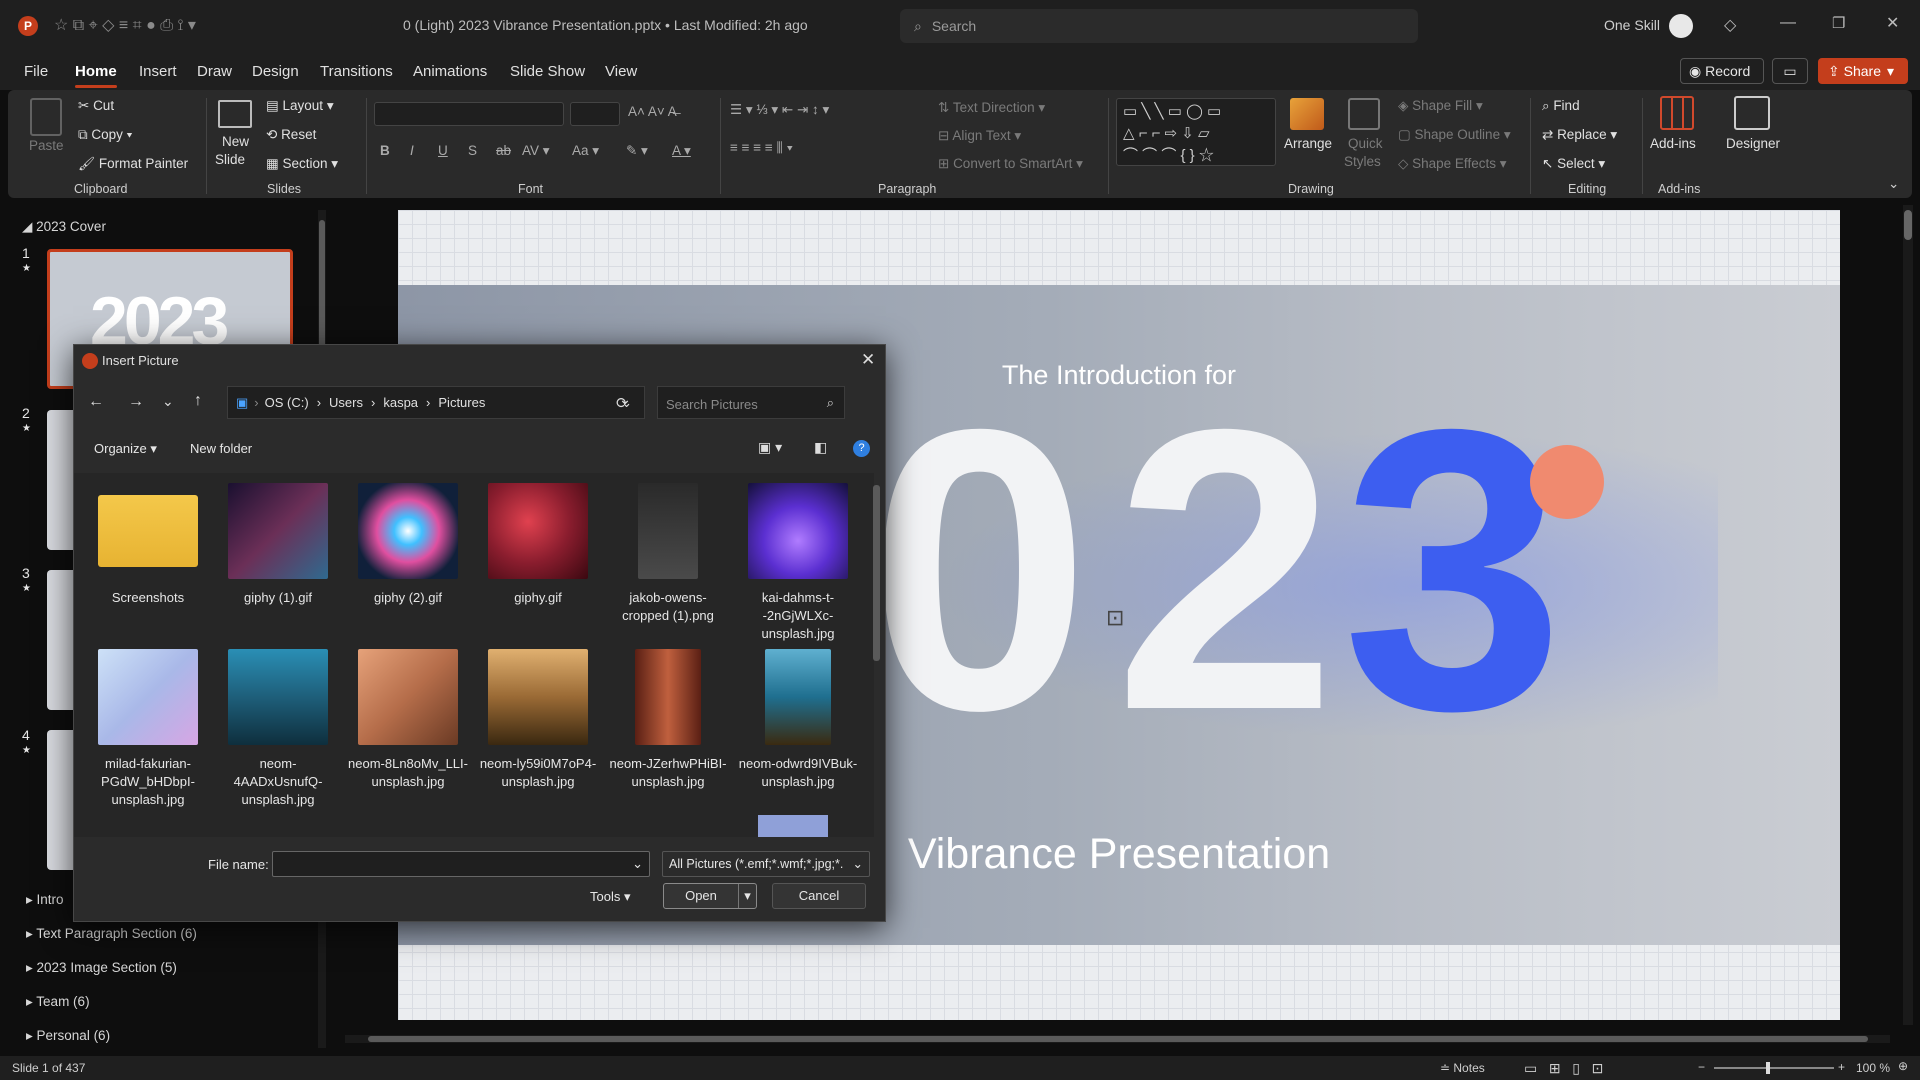 This screenshot has height=1080, width=1920. I want to click on section-header: ▸ Personal (6), so click(68, 1036).